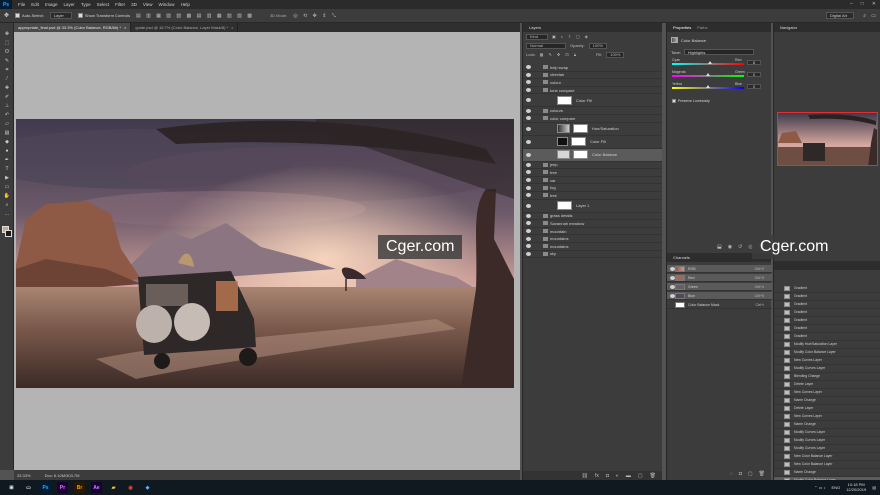 The width and height of the screenshot is (880, 495). What do you see at coordinates (148, 4) in the screenshot?
I see `menu-item-view: View` at bounding box center [148, 4].